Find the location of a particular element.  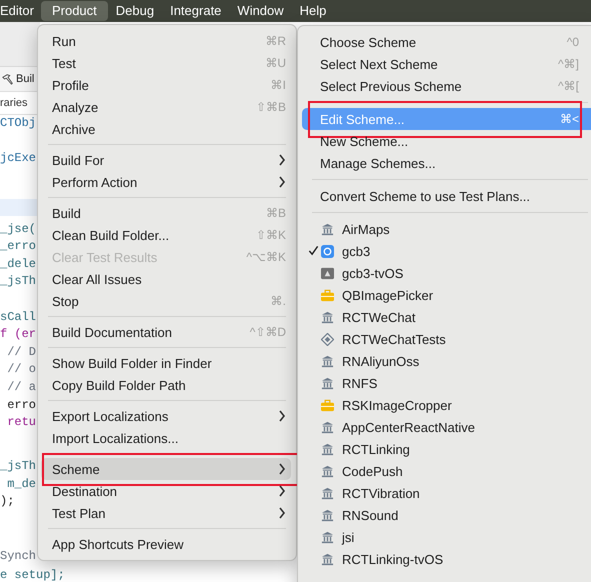

menu-title: Window is located at coordinates (260, 11).